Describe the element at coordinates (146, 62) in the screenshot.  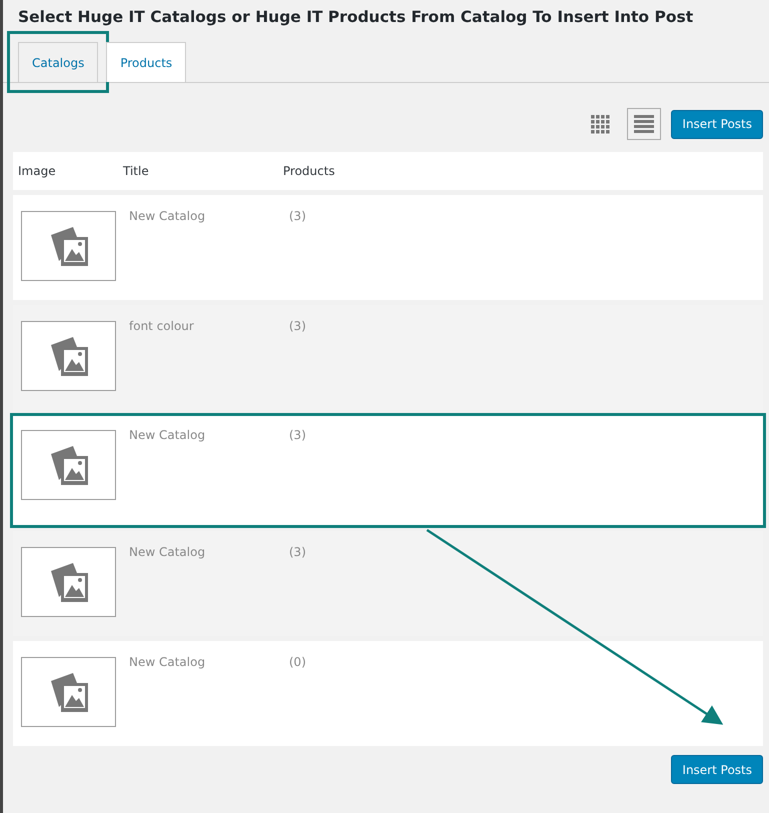
I see `tab: Products` at that location.